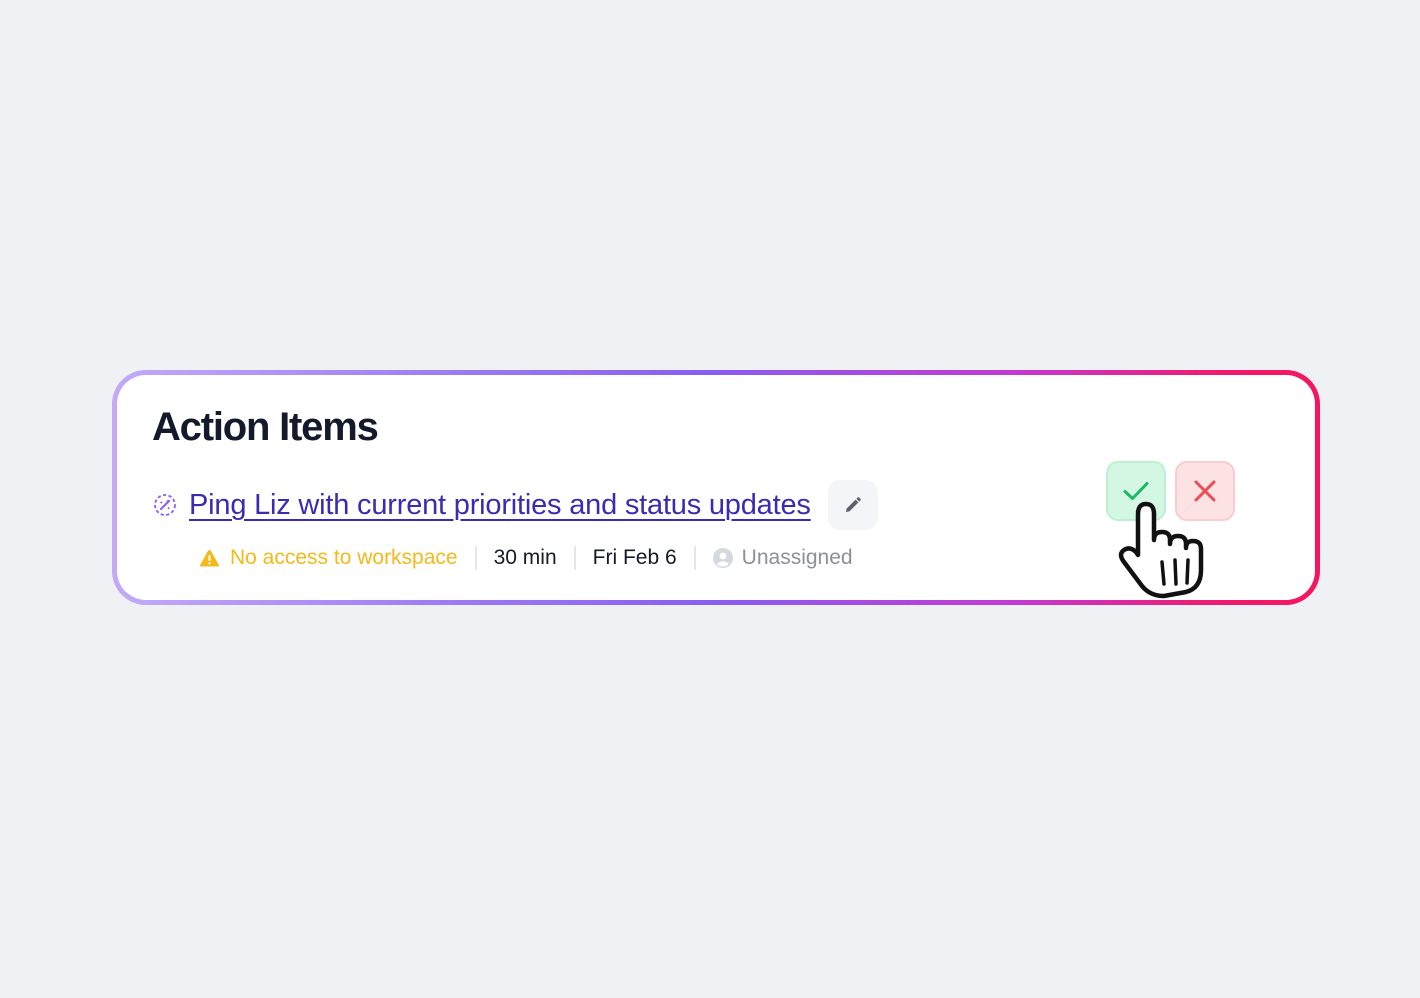  I want to click on access-warning: No access to workspace, so click(328, 558).